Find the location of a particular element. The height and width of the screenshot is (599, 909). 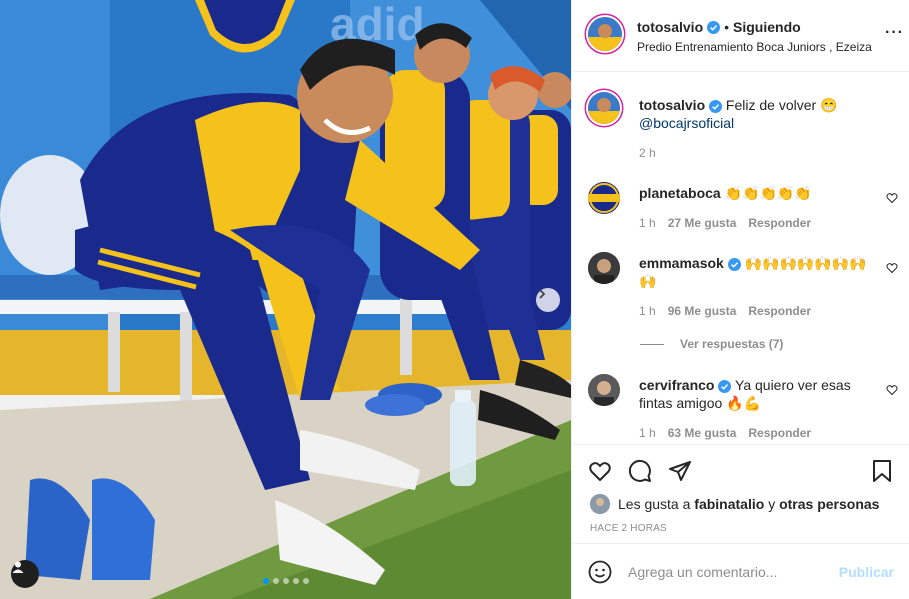

comment-input is located at coordinates (728, 572).